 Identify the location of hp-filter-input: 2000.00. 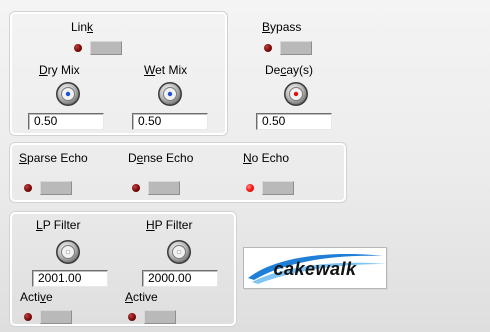
(180, 278).